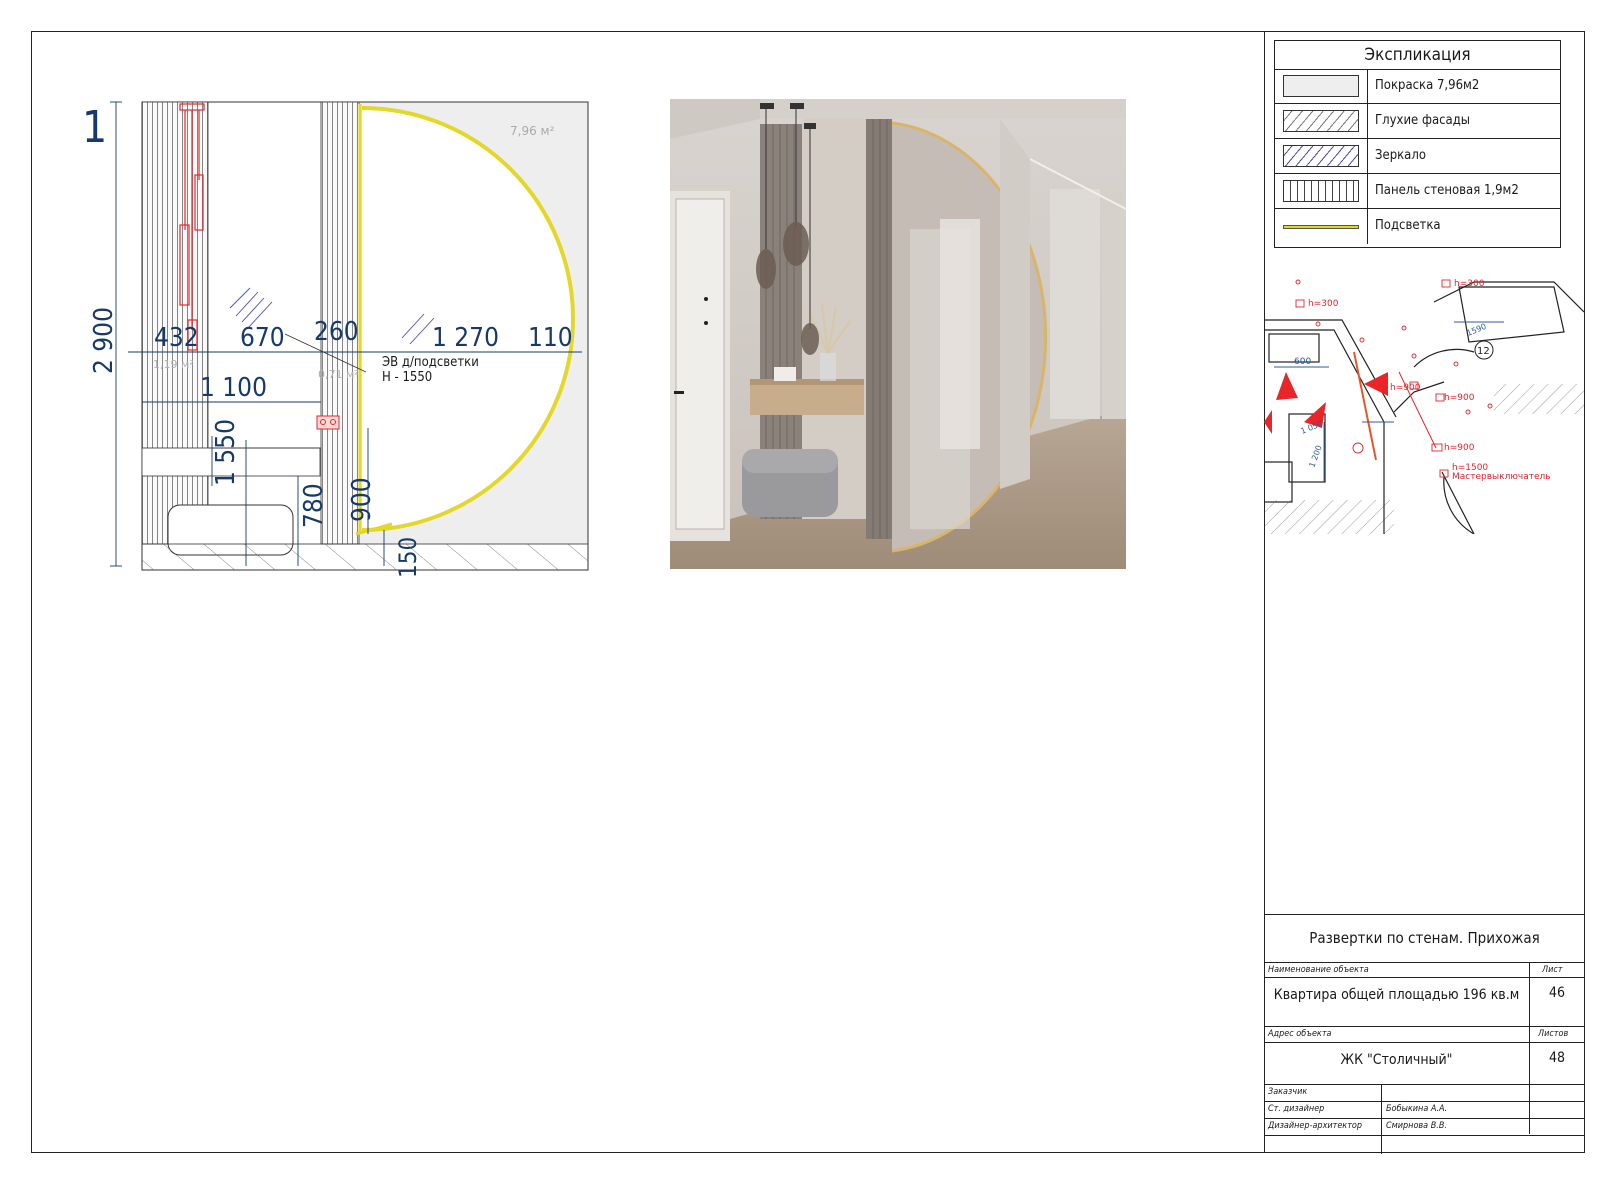  Describe the element at coordinates (262, 338) in the screenshot. I see `dim-670: 670` at that location.